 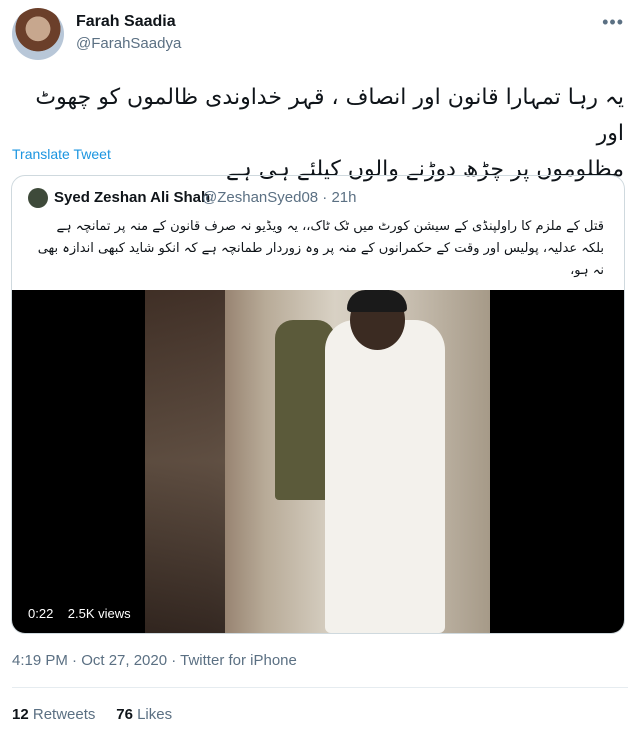 I want to click on likes-label: Likes, so click(x=154, y=714).